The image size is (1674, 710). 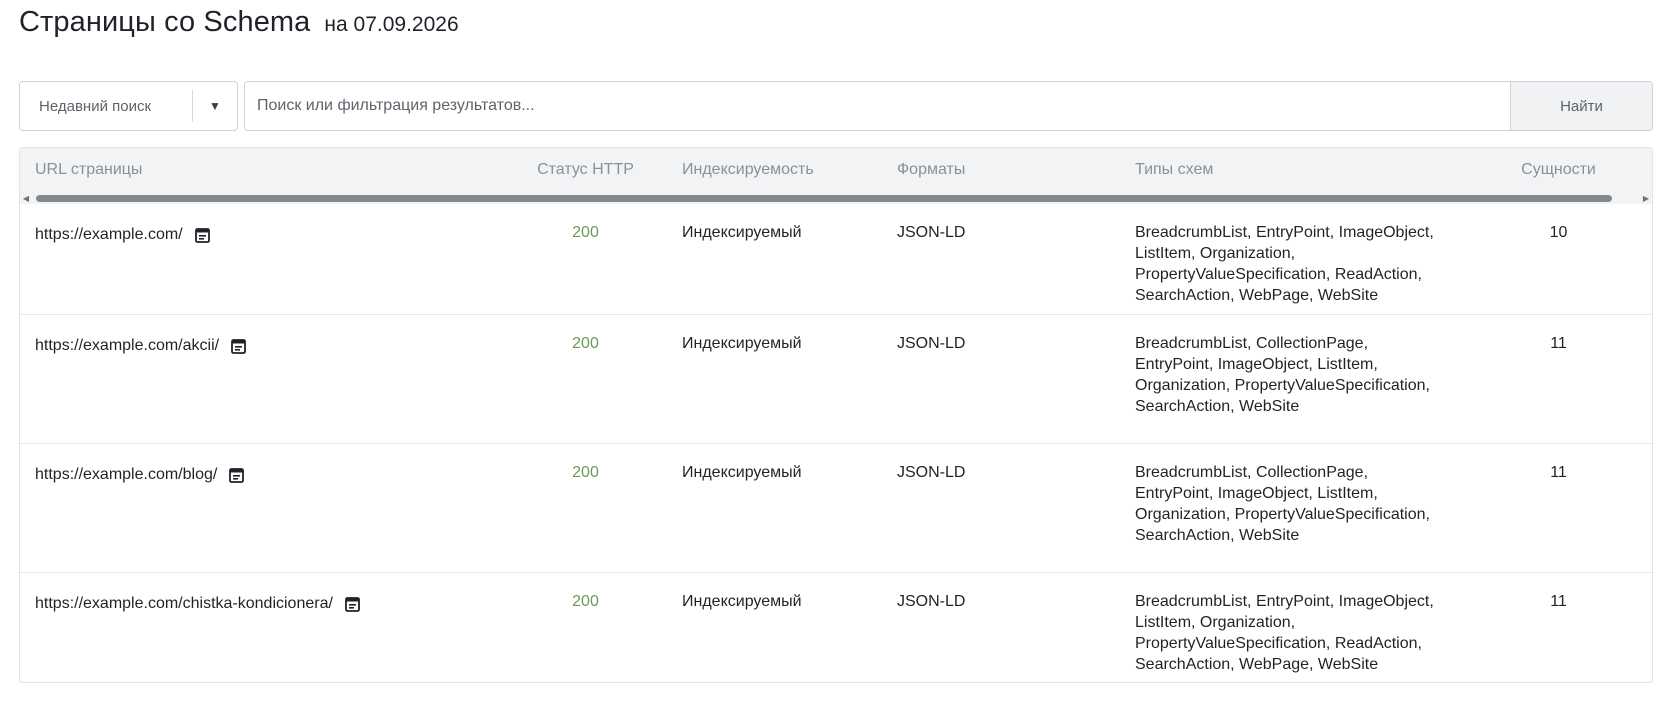 I want to click on search-button: Найти, so click(x=1581, y=106).